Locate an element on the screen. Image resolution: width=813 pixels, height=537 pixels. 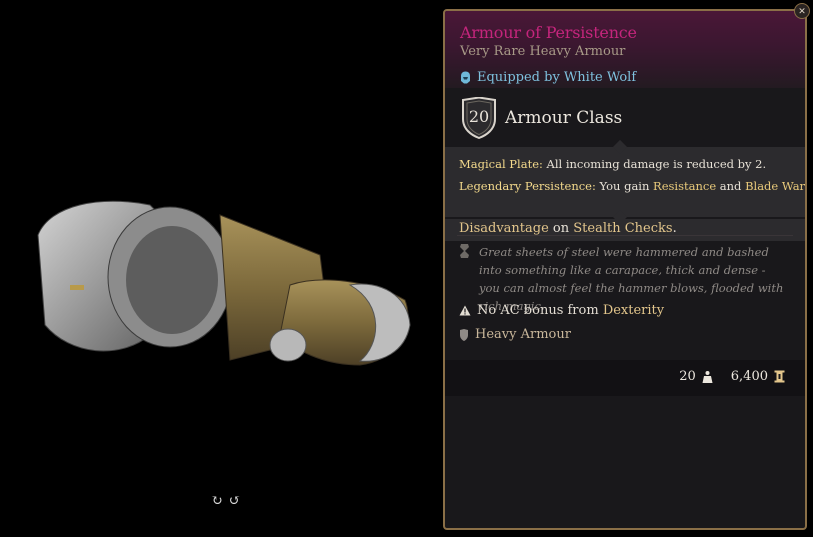
shield-icon: 20 is located at coordinates (479, 118).